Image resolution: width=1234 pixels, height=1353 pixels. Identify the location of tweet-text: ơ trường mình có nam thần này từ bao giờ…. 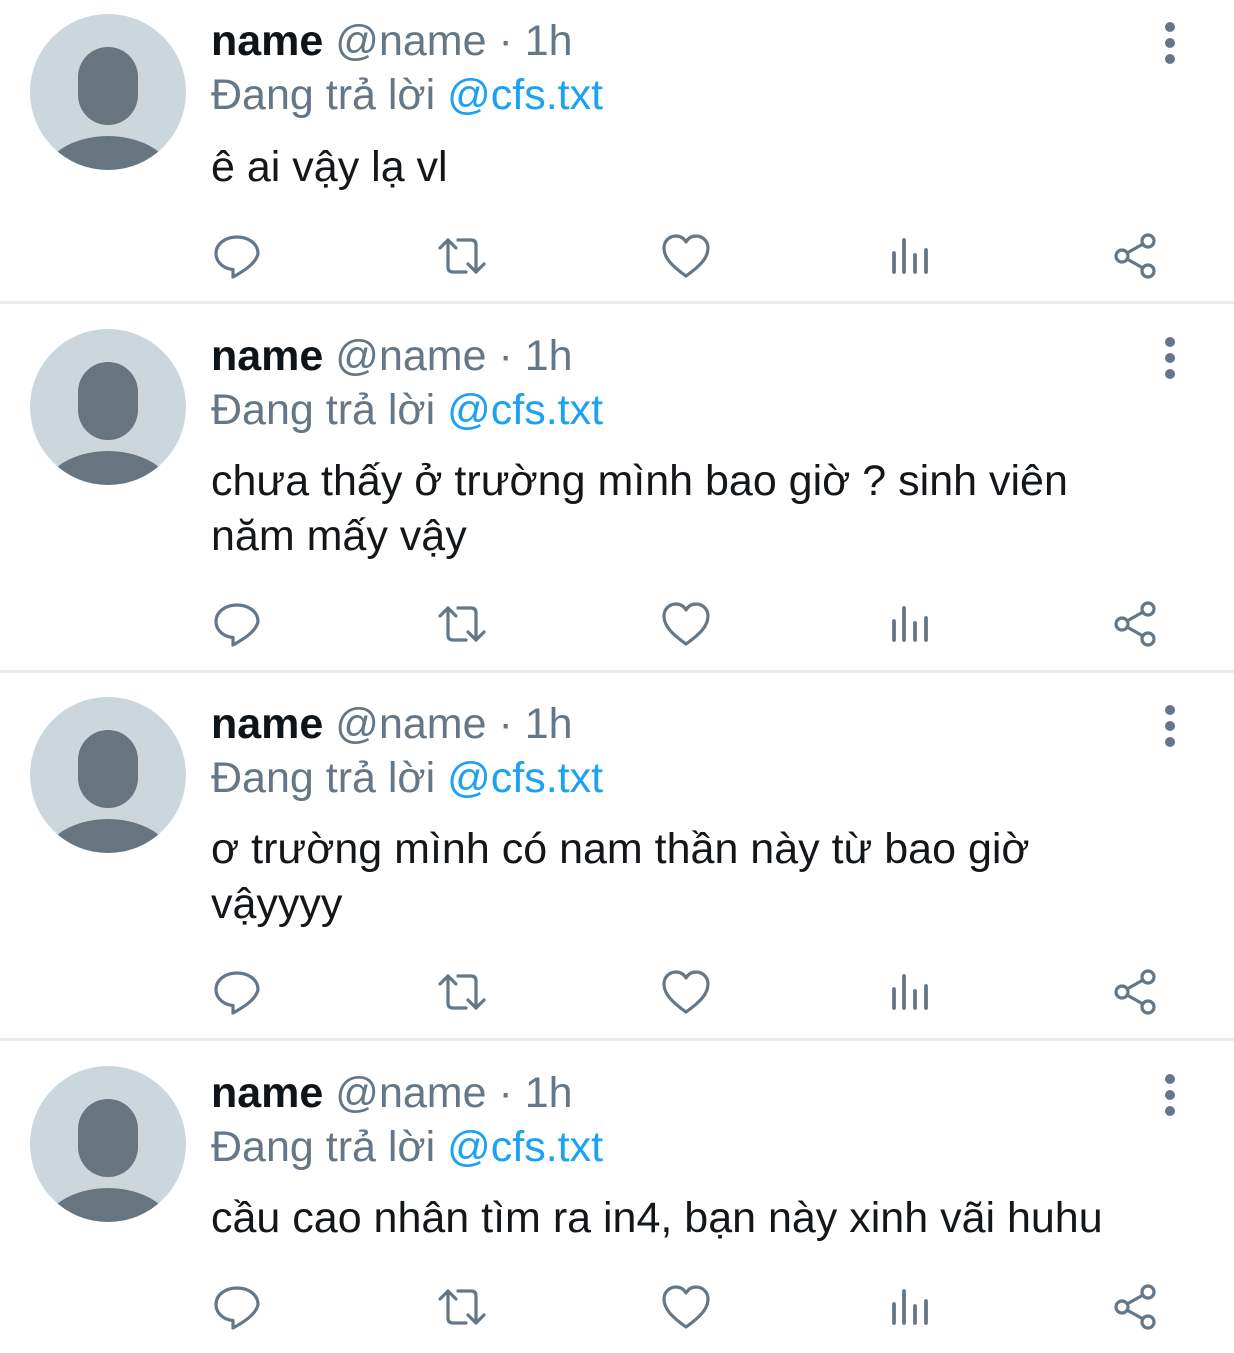
(620, 876).